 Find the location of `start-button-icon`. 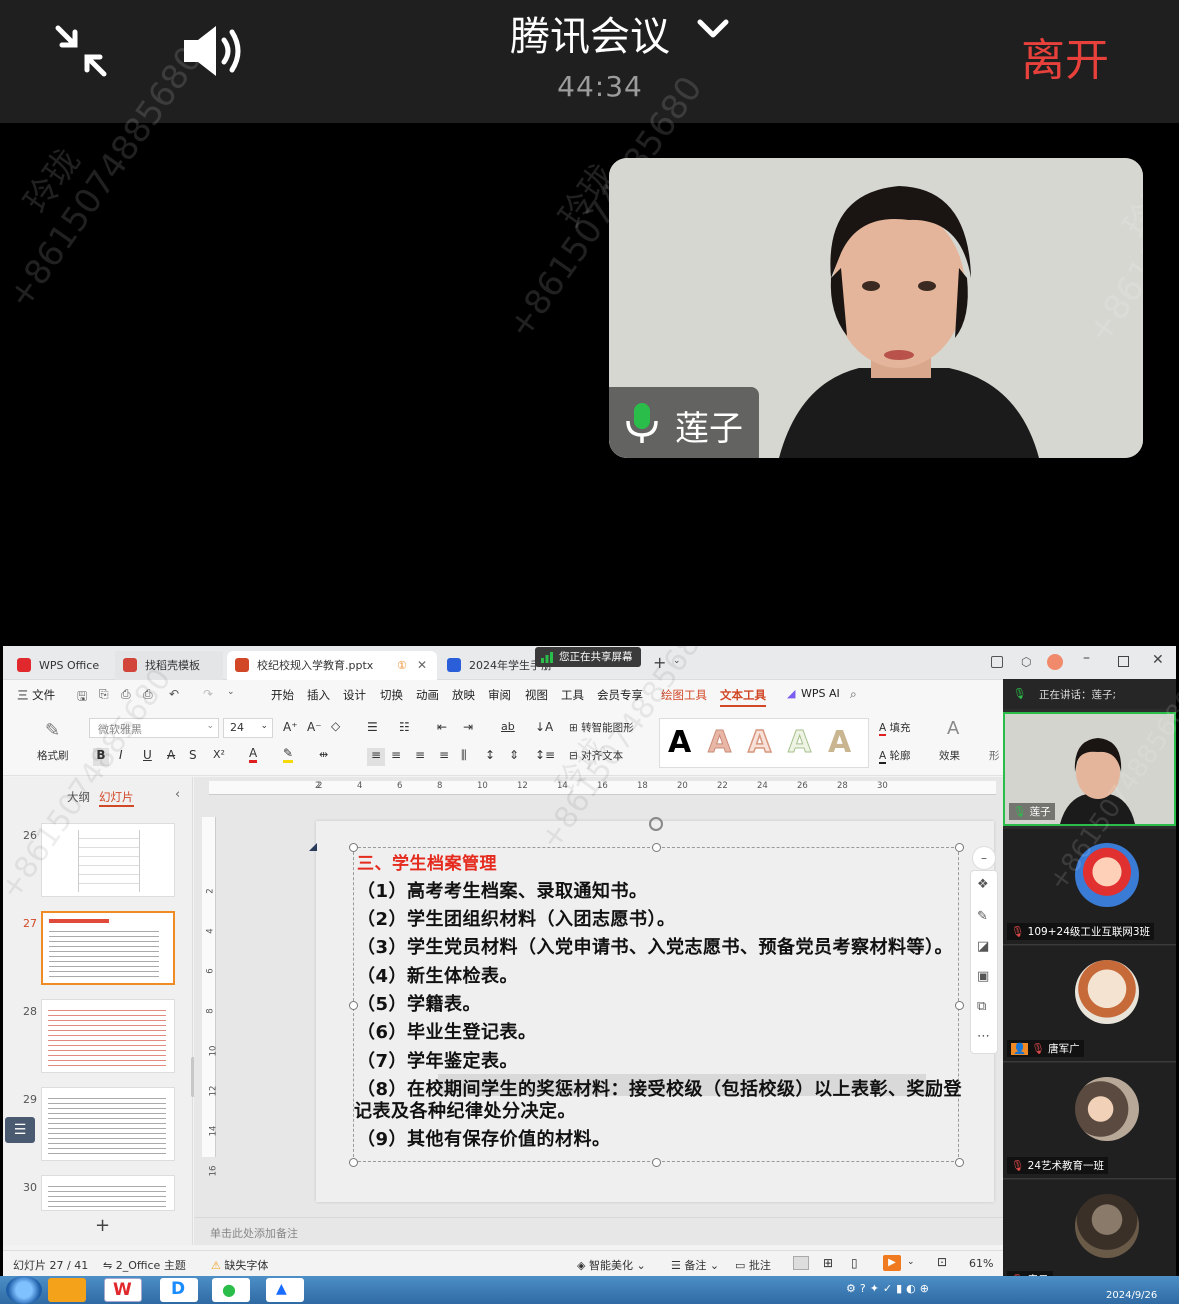

start-button-icon is located at coordinates (24, 1290).